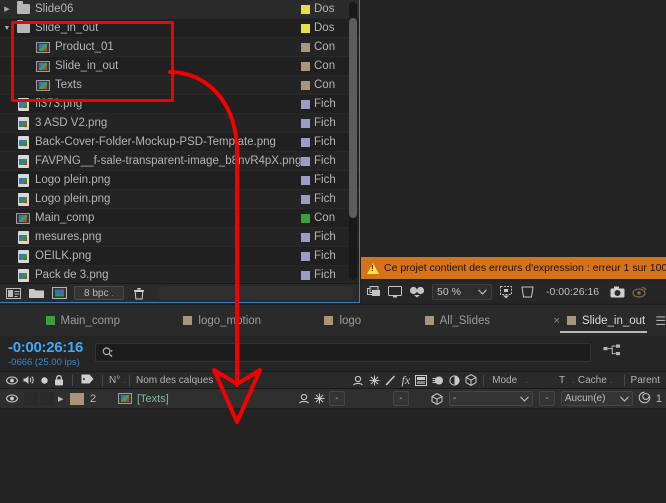 The image size is (666, 503). What do you see at coordinates (325, 47) in the screenshot?
I see `project-item-type: Con` at bounding box center [325, 47].